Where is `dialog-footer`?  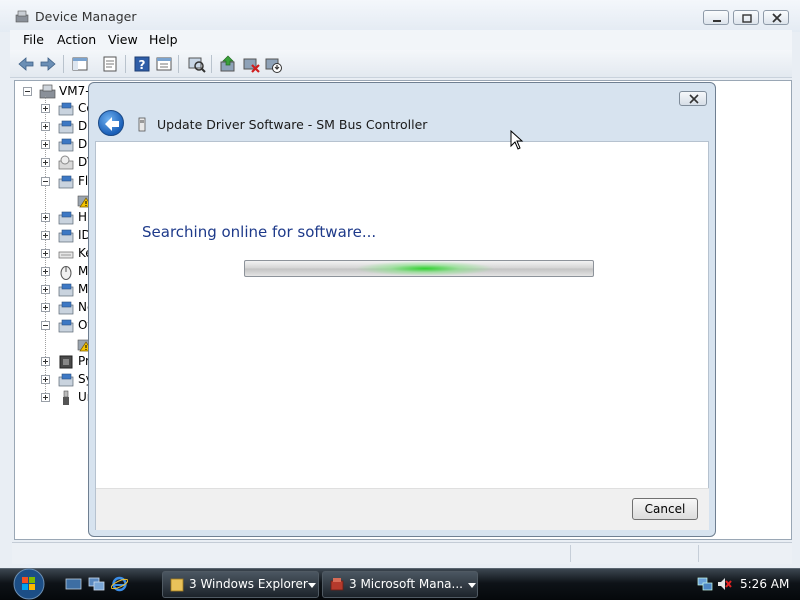
dialog-footer is located at coordinates (402, 509).